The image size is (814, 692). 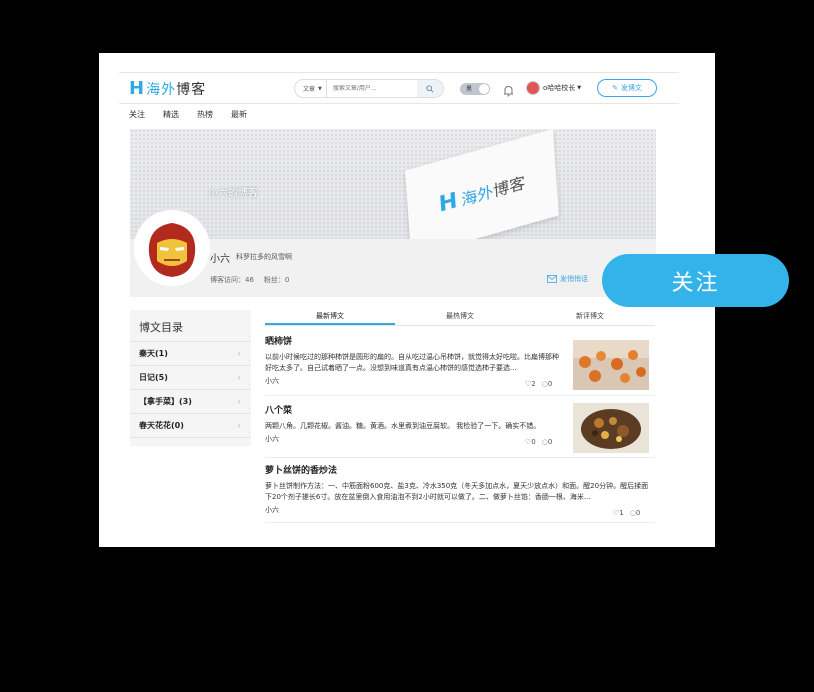 I want to click on send-message-link: 发悄悄话, so click(x=567, y=279).